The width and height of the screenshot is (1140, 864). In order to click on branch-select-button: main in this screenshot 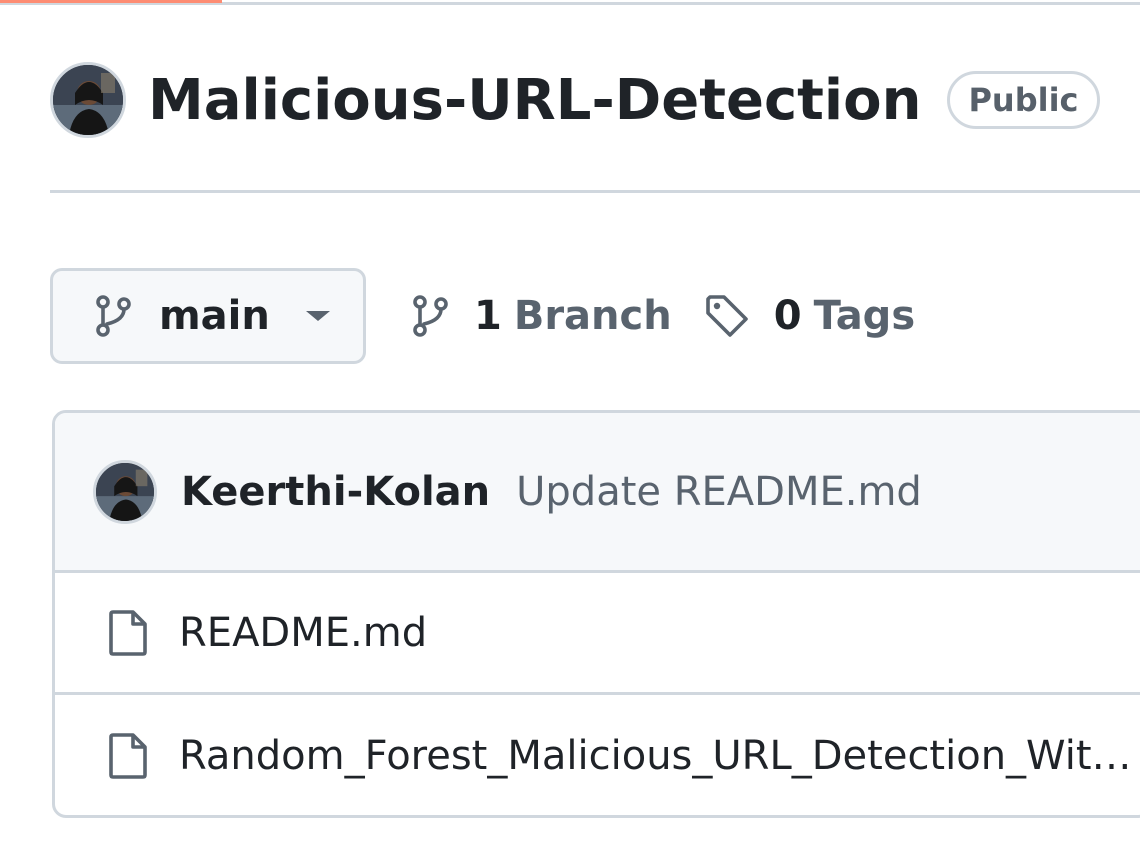, I will do `click(208, 316)`.